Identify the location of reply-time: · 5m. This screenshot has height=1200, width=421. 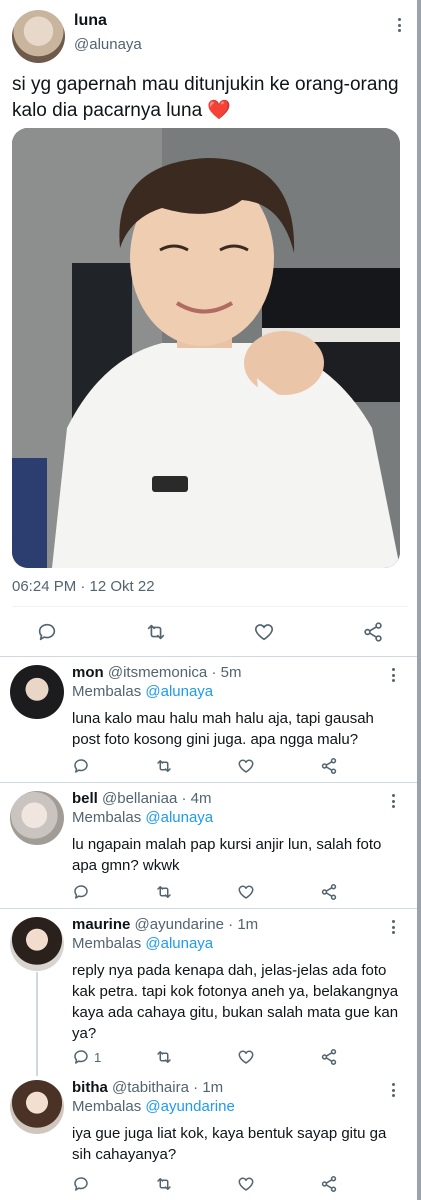
(226, 672).